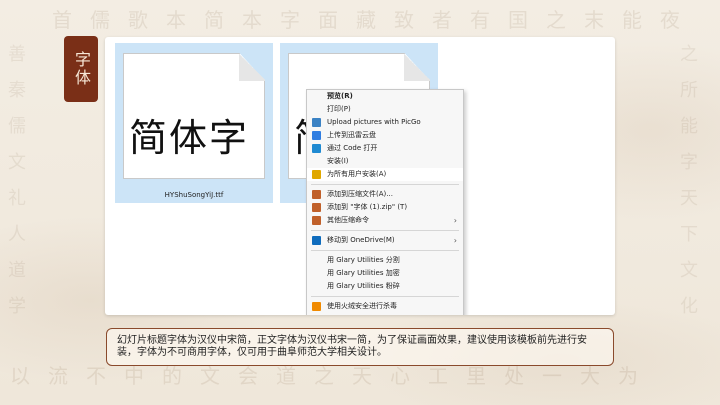 The image size is (720, 405). What do you see at coordinates (324, 376) in the screenshot?
I see `background-calligraphy-bottom: 以流不中的文会道之天心工里处一大为` at bounding box center [324, 376].